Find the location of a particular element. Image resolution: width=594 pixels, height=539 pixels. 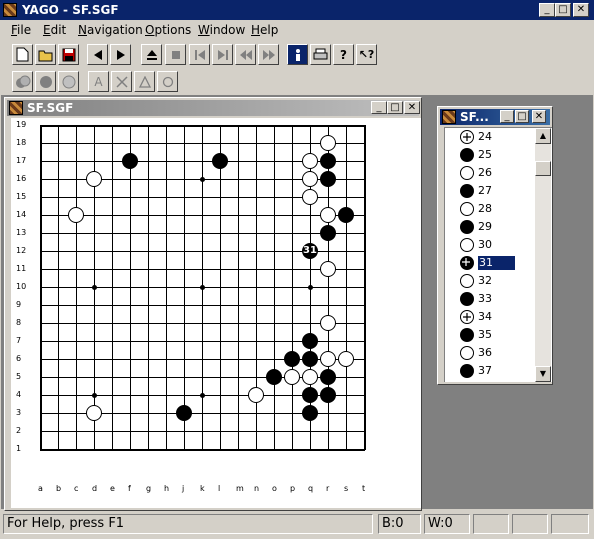

label-a-button: A is located at coordinates (98, 81).